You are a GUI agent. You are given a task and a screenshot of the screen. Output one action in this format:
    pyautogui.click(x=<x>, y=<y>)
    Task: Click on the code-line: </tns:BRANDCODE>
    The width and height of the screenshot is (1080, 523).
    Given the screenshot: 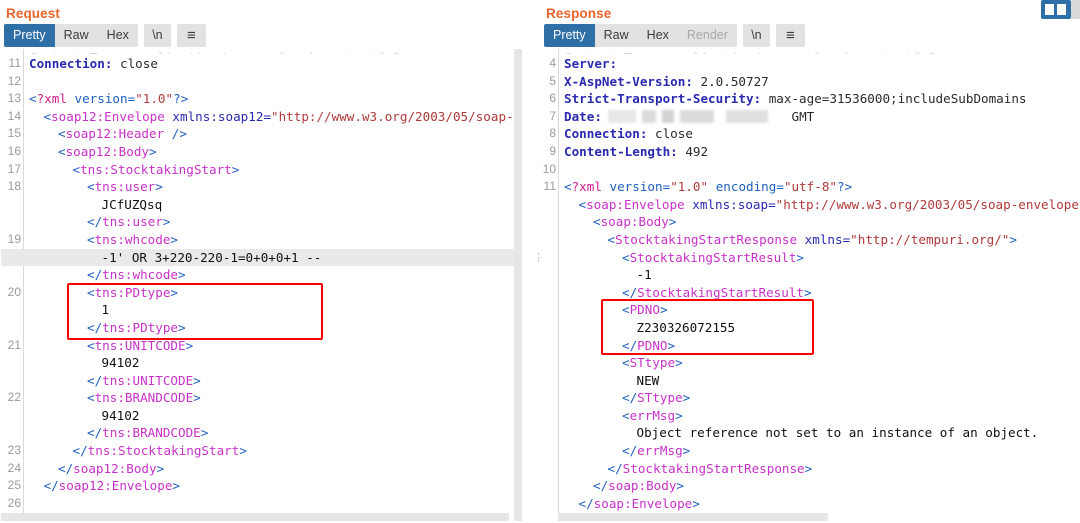 What is the action you would take?
    pyautogui.click(x=261, y=433)
    